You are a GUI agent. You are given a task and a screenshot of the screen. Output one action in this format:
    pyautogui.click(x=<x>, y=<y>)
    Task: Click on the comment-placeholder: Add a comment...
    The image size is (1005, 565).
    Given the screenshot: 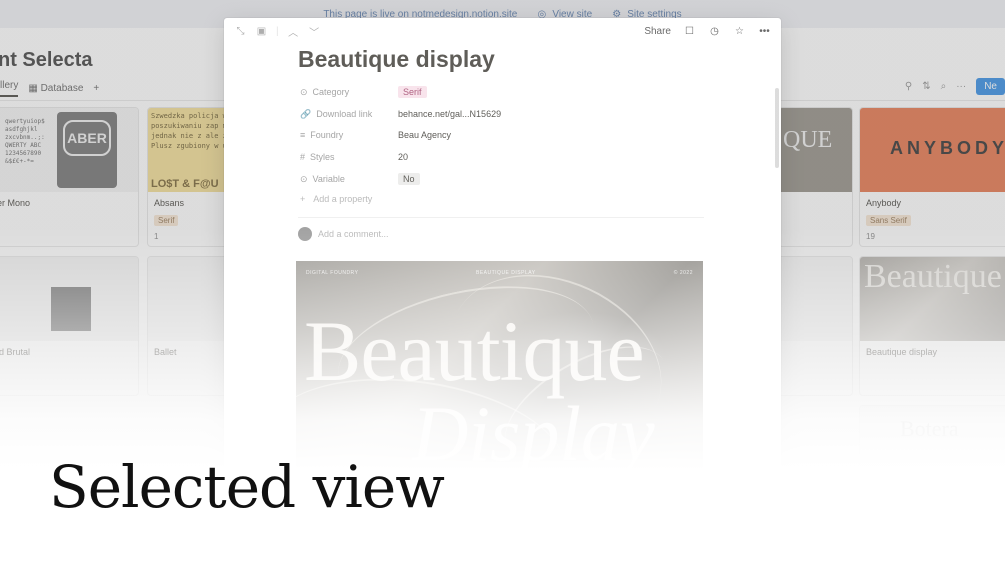 What is the action you would take?
    pyautogui.click(x=353, y=234)
    